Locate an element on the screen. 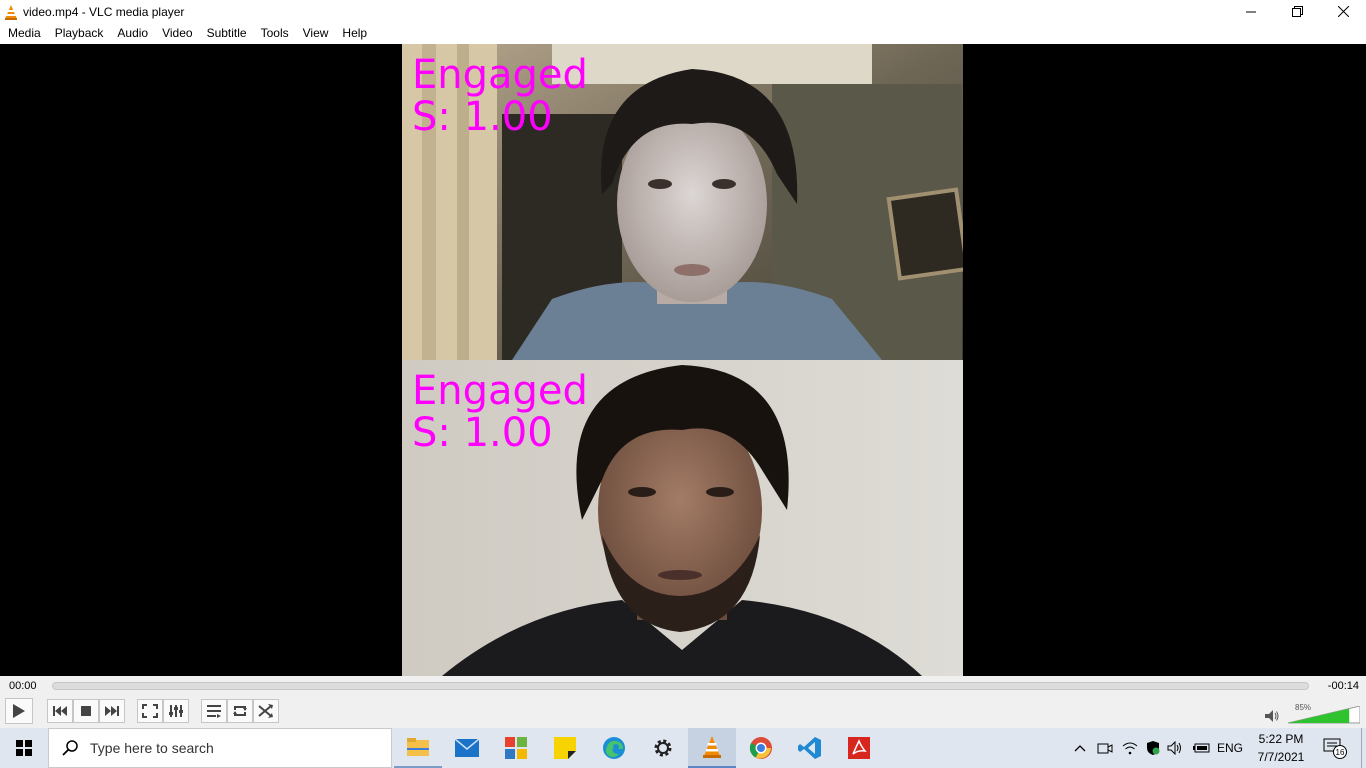 The width and height of the screenshot is (1366, 768). notification-center-button: 16 is located at coordinates (1336, 748).